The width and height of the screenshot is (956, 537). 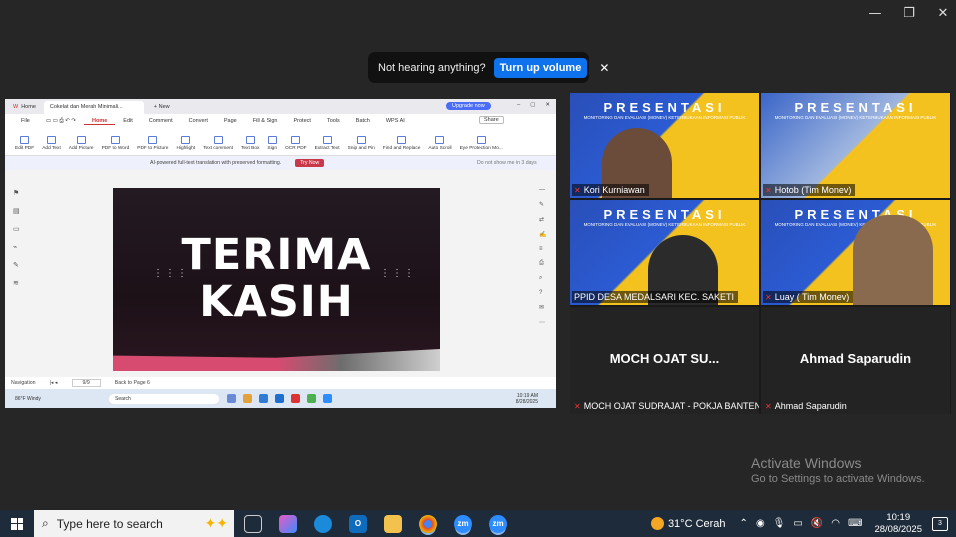 What do you see at coordinates (61, 121) in the screenshot?
I see `toolbar-icons: ▭ ▭ ⎙ ↶ ↷` at bounding box center [61, 121].